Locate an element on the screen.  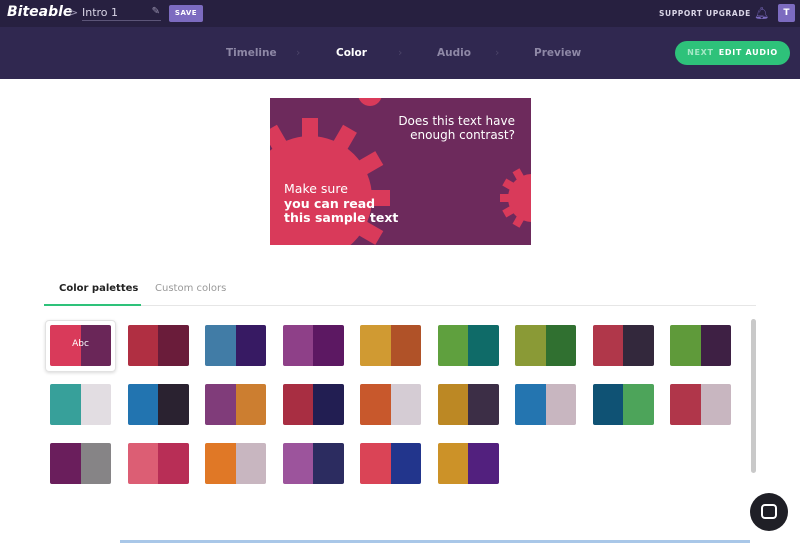
pencil-icon: ✎ is located at coordinates (156, 11).